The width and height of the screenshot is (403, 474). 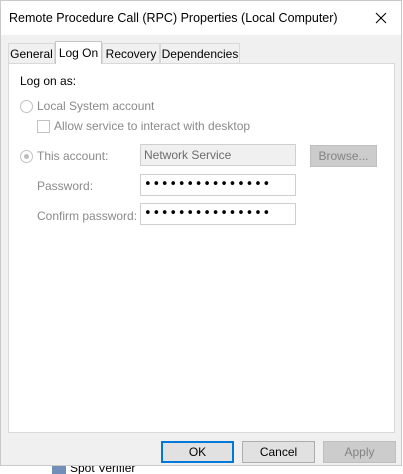 What do you see at coordinates (26, 156) in the screenshot?
I see `this-account-radio` at bounding box center [26, 156].